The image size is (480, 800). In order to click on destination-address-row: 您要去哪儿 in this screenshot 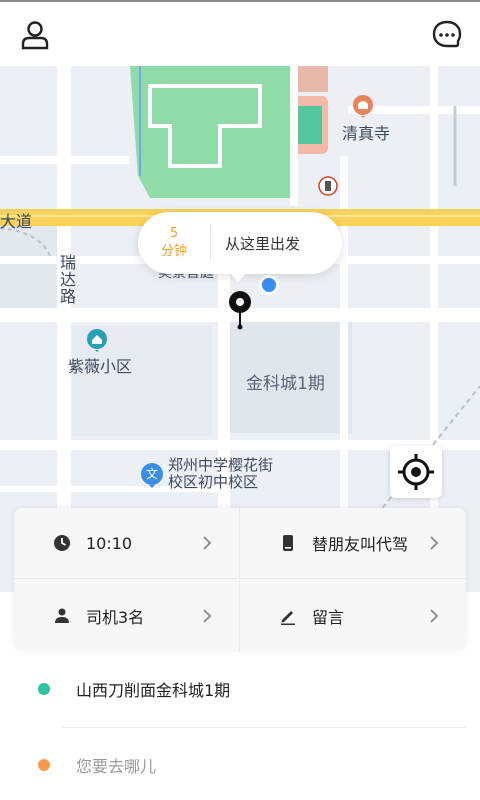, I will do `click(240, 765)`.